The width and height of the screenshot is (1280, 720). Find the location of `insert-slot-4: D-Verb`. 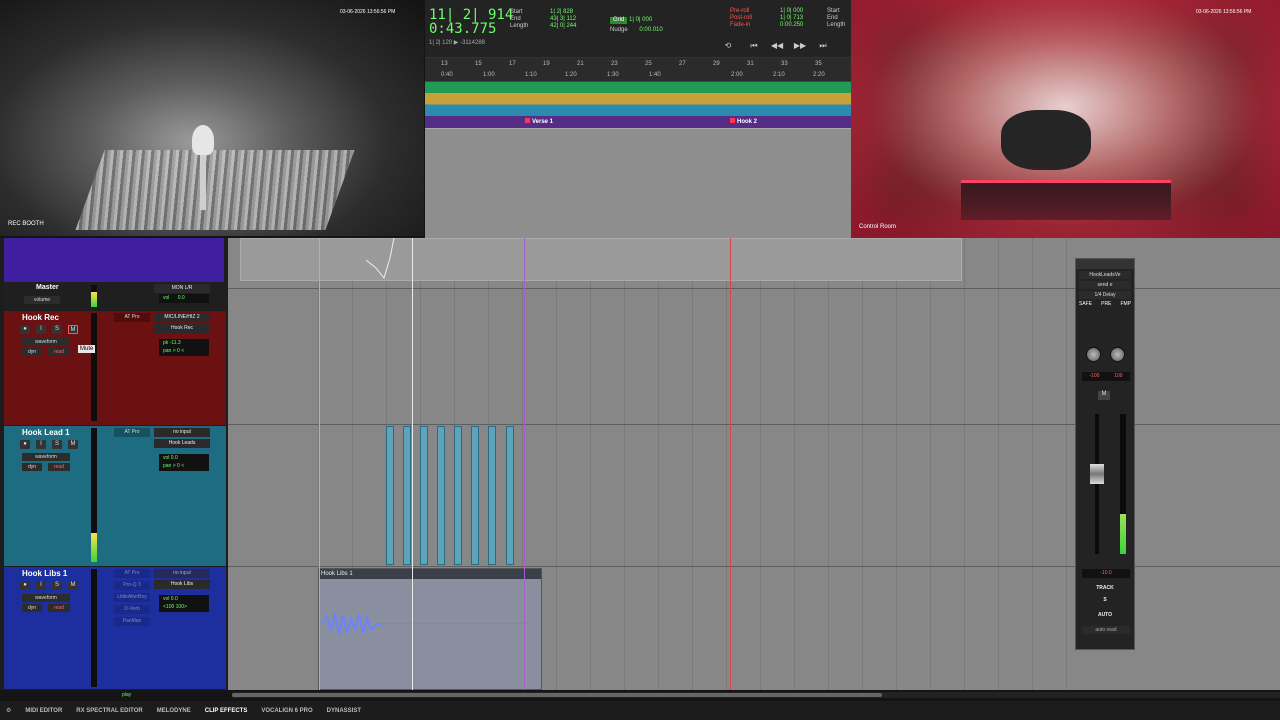

insert-slot-4: D-Verb is located at coordinates (132, 609).